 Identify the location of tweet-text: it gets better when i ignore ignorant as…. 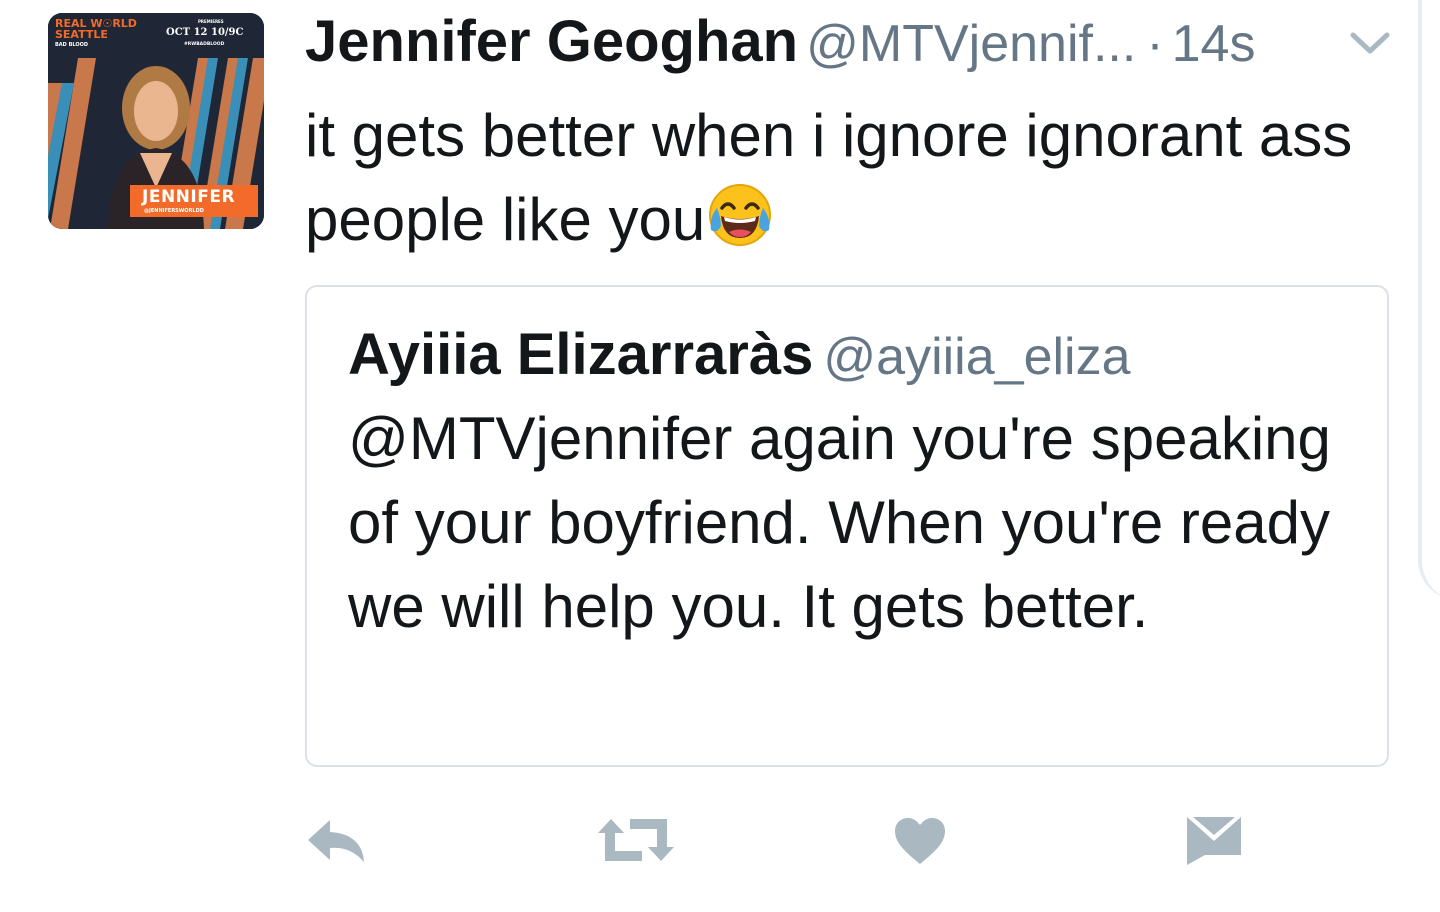
(835, 178).